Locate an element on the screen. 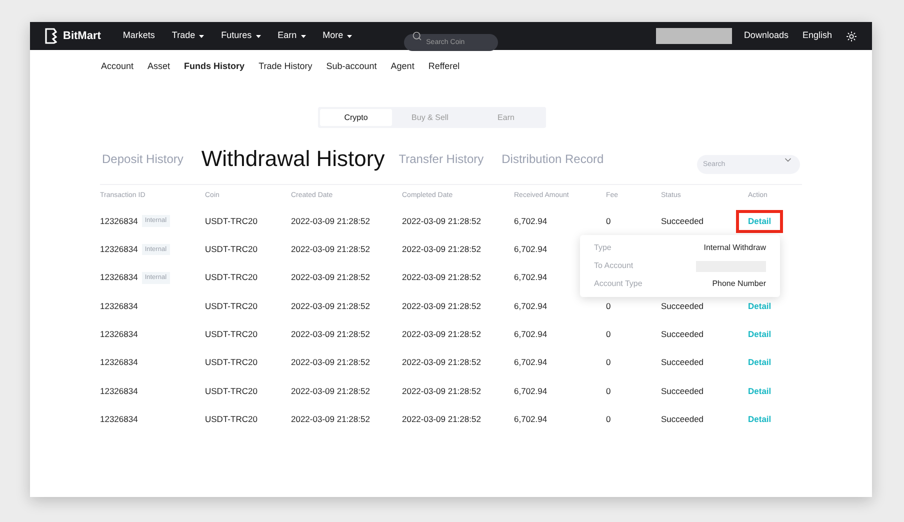  subnav-tab: Account is located at coordinates (117, 70).